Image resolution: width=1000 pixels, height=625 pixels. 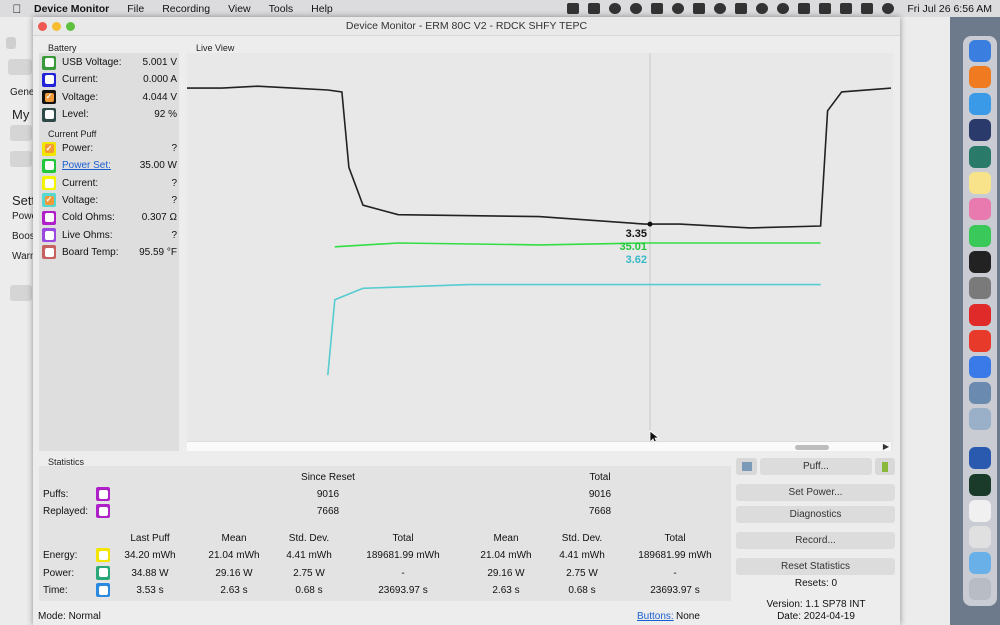 What do you see at coordinates (80, 97) in the screenshot?
I see `battery-label: Voltage:` at bounding box center [80, 97].